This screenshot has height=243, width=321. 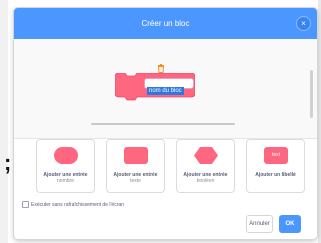 I want to click on modal-header: Créer un bloc ×, so click(x=165, y=23).